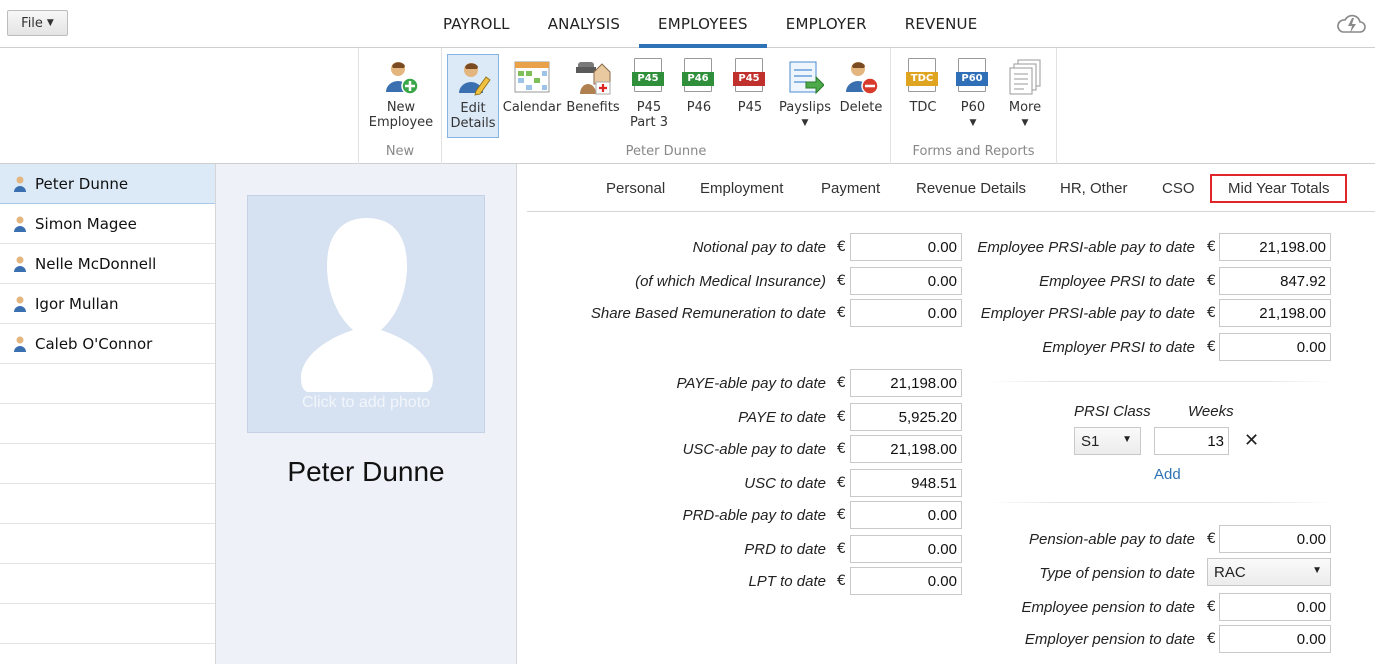  Describe the element at coordinates (906, 281) in the screenshot. I see `medical-insurance-input: 0.00` at that location.